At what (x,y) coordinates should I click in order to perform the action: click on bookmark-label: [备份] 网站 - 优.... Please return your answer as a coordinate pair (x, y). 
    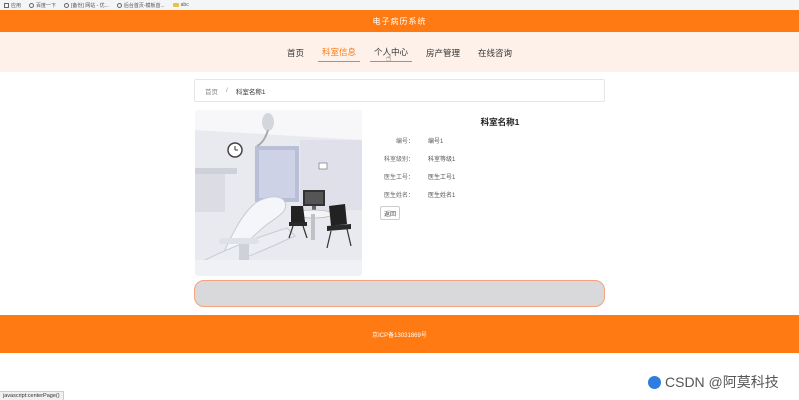
    Looking at the image, I should click on (90, 5).